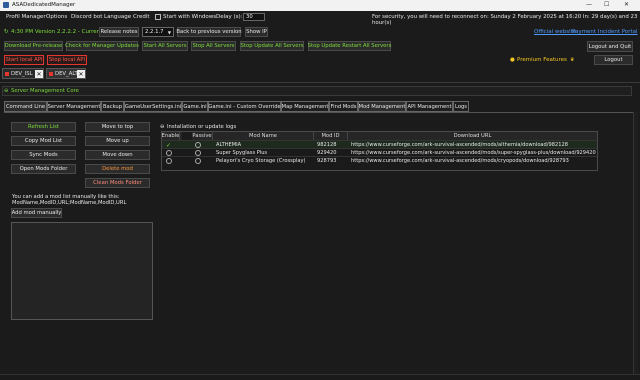  What do you see at coordinates (33, 46) in the screenshot?
I see `download-prerelease-button: Download Pre-release` at bounding box center [33, 46].